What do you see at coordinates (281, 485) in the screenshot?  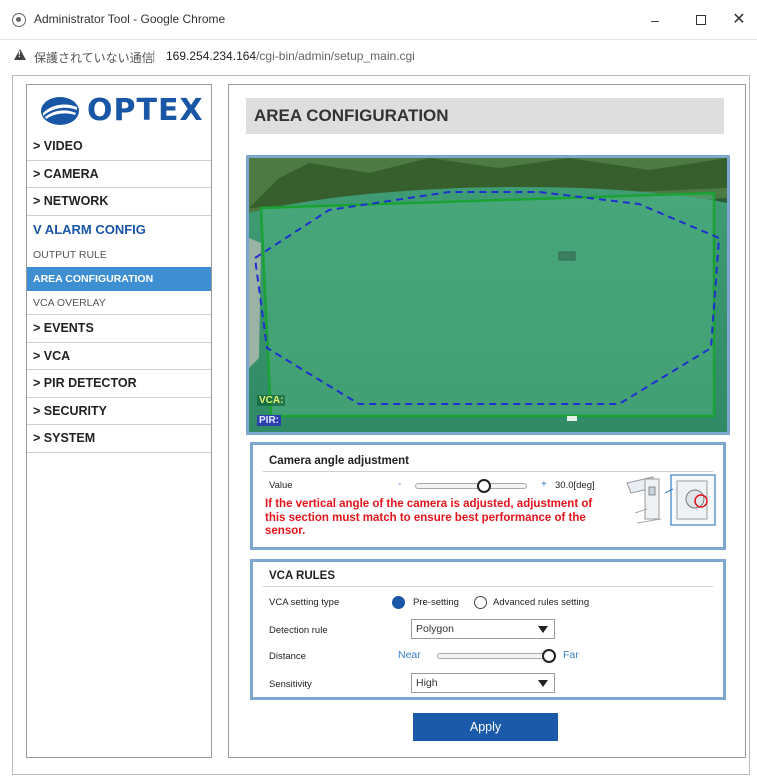 I see `angle-value-label: Value` at bounding box center [281, 485].